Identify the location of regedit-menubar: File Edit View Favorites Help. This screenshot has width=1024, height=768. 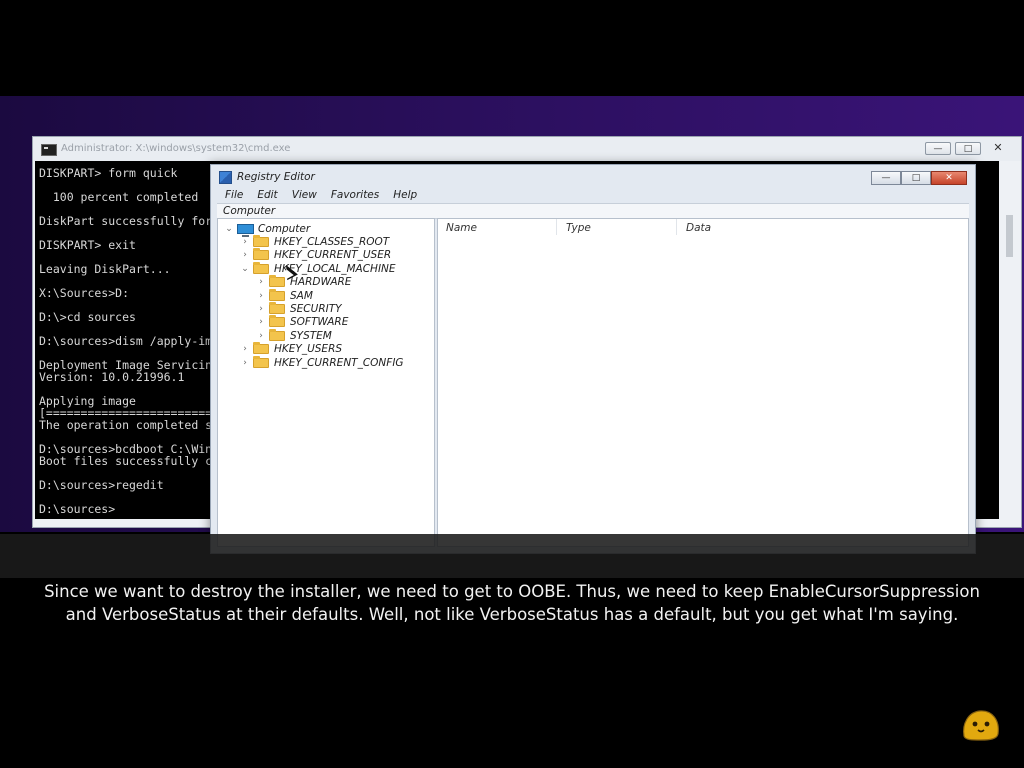
(593, 195).